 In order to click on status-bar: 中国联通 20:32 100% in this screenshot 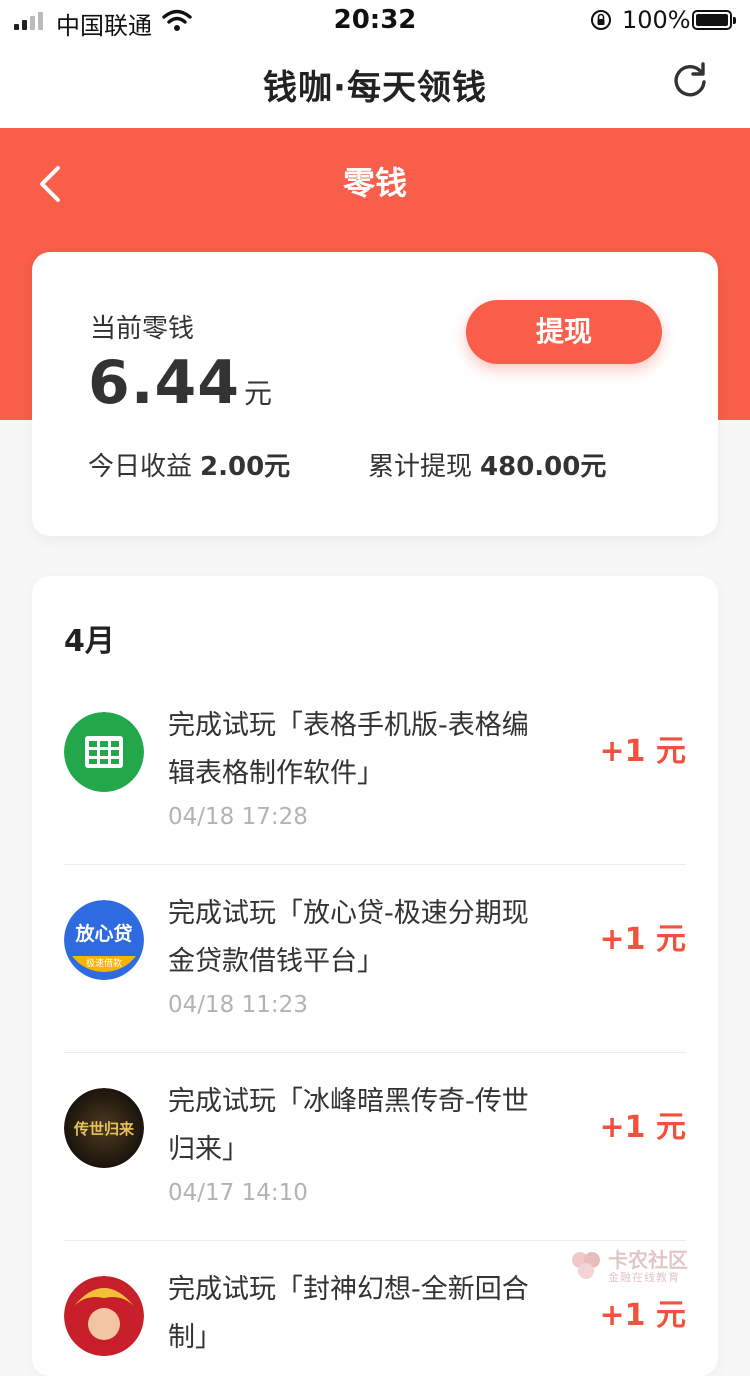, I will do `click(375, 20)`.